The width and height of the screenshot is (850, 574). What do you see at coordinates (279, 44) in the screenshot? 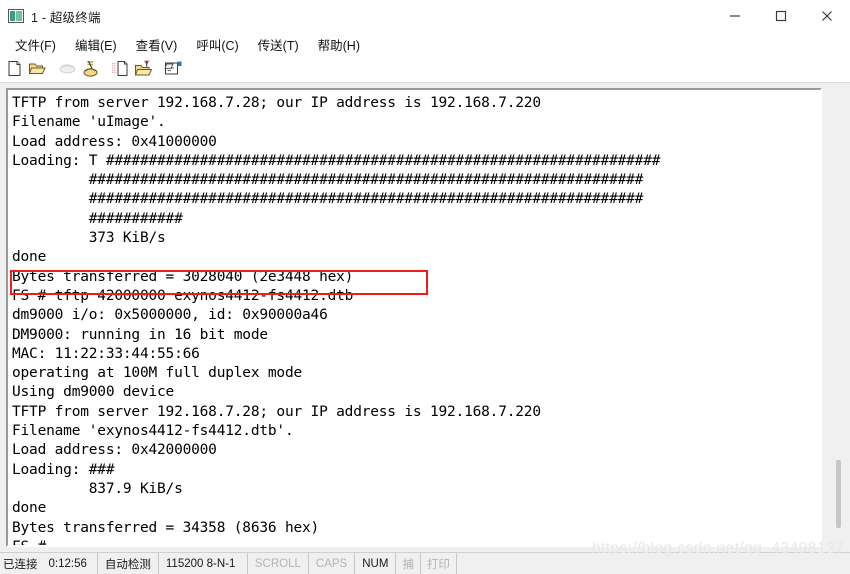
I see `menu-transfer: 传送(T)` at bounding box center [279, 44].